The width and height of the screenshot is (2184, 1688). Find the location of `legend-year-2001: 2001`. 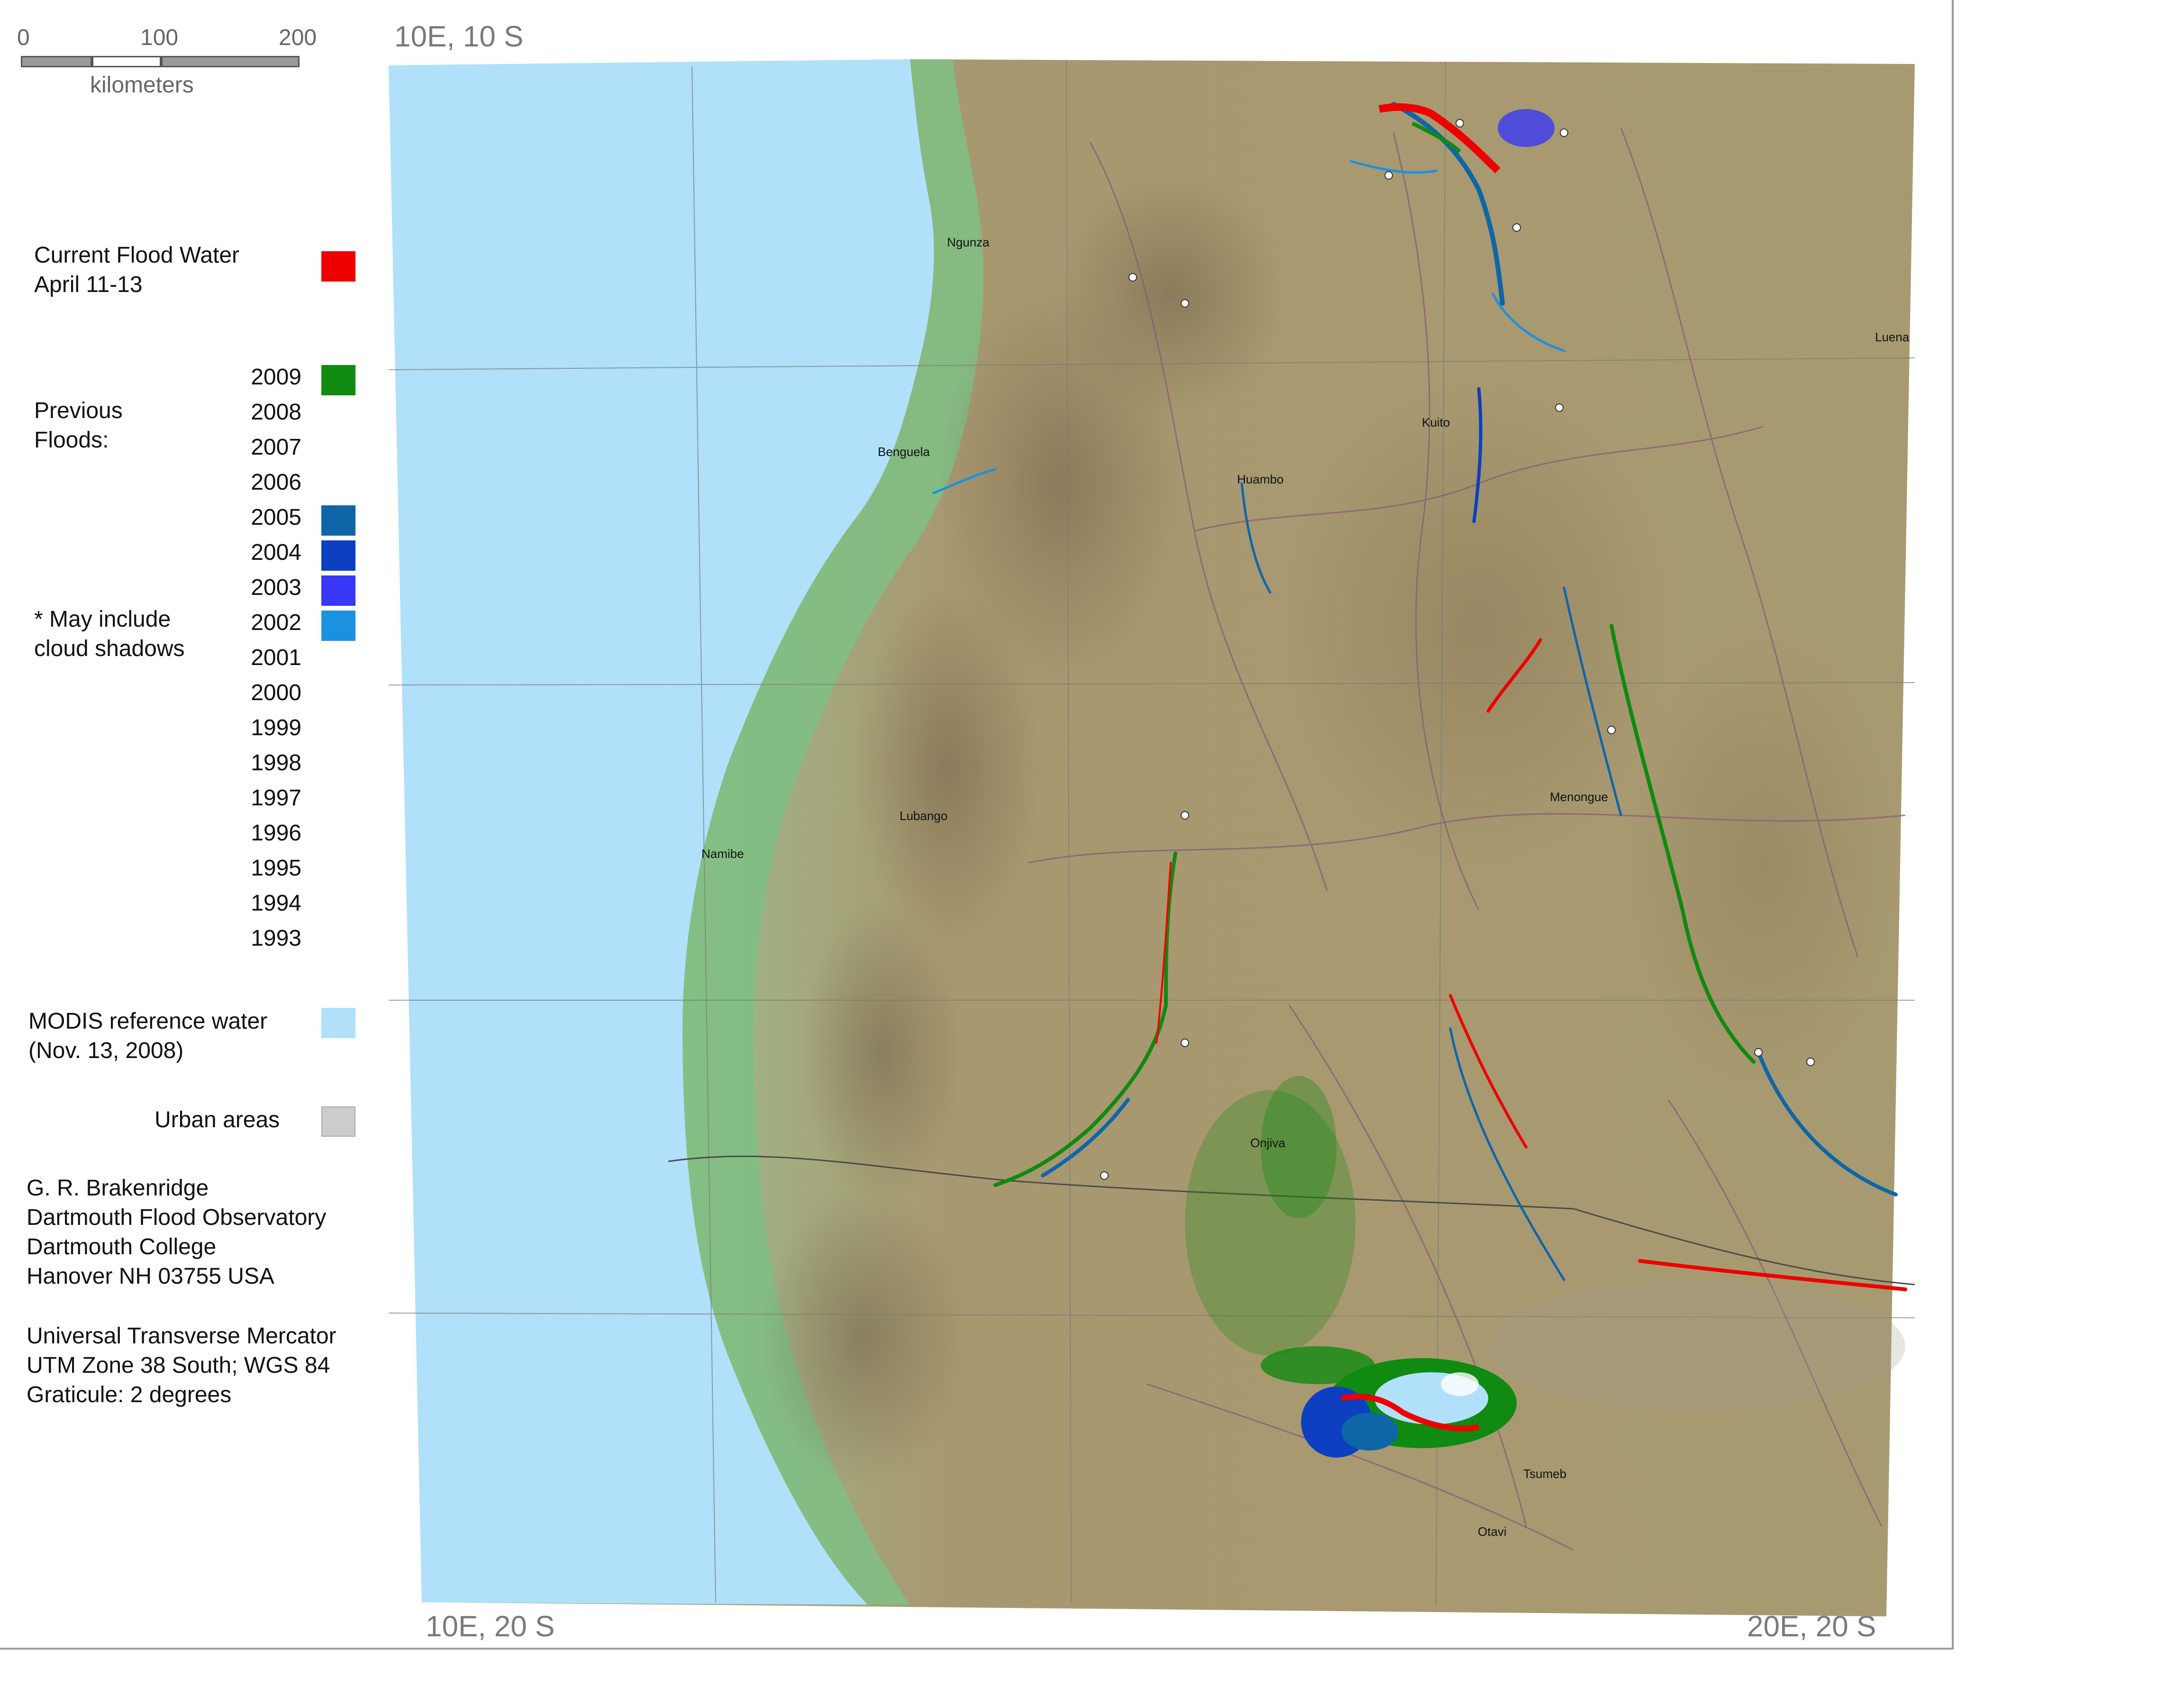

legend-year-2001: 2001 is located at coordinates (276, 657).